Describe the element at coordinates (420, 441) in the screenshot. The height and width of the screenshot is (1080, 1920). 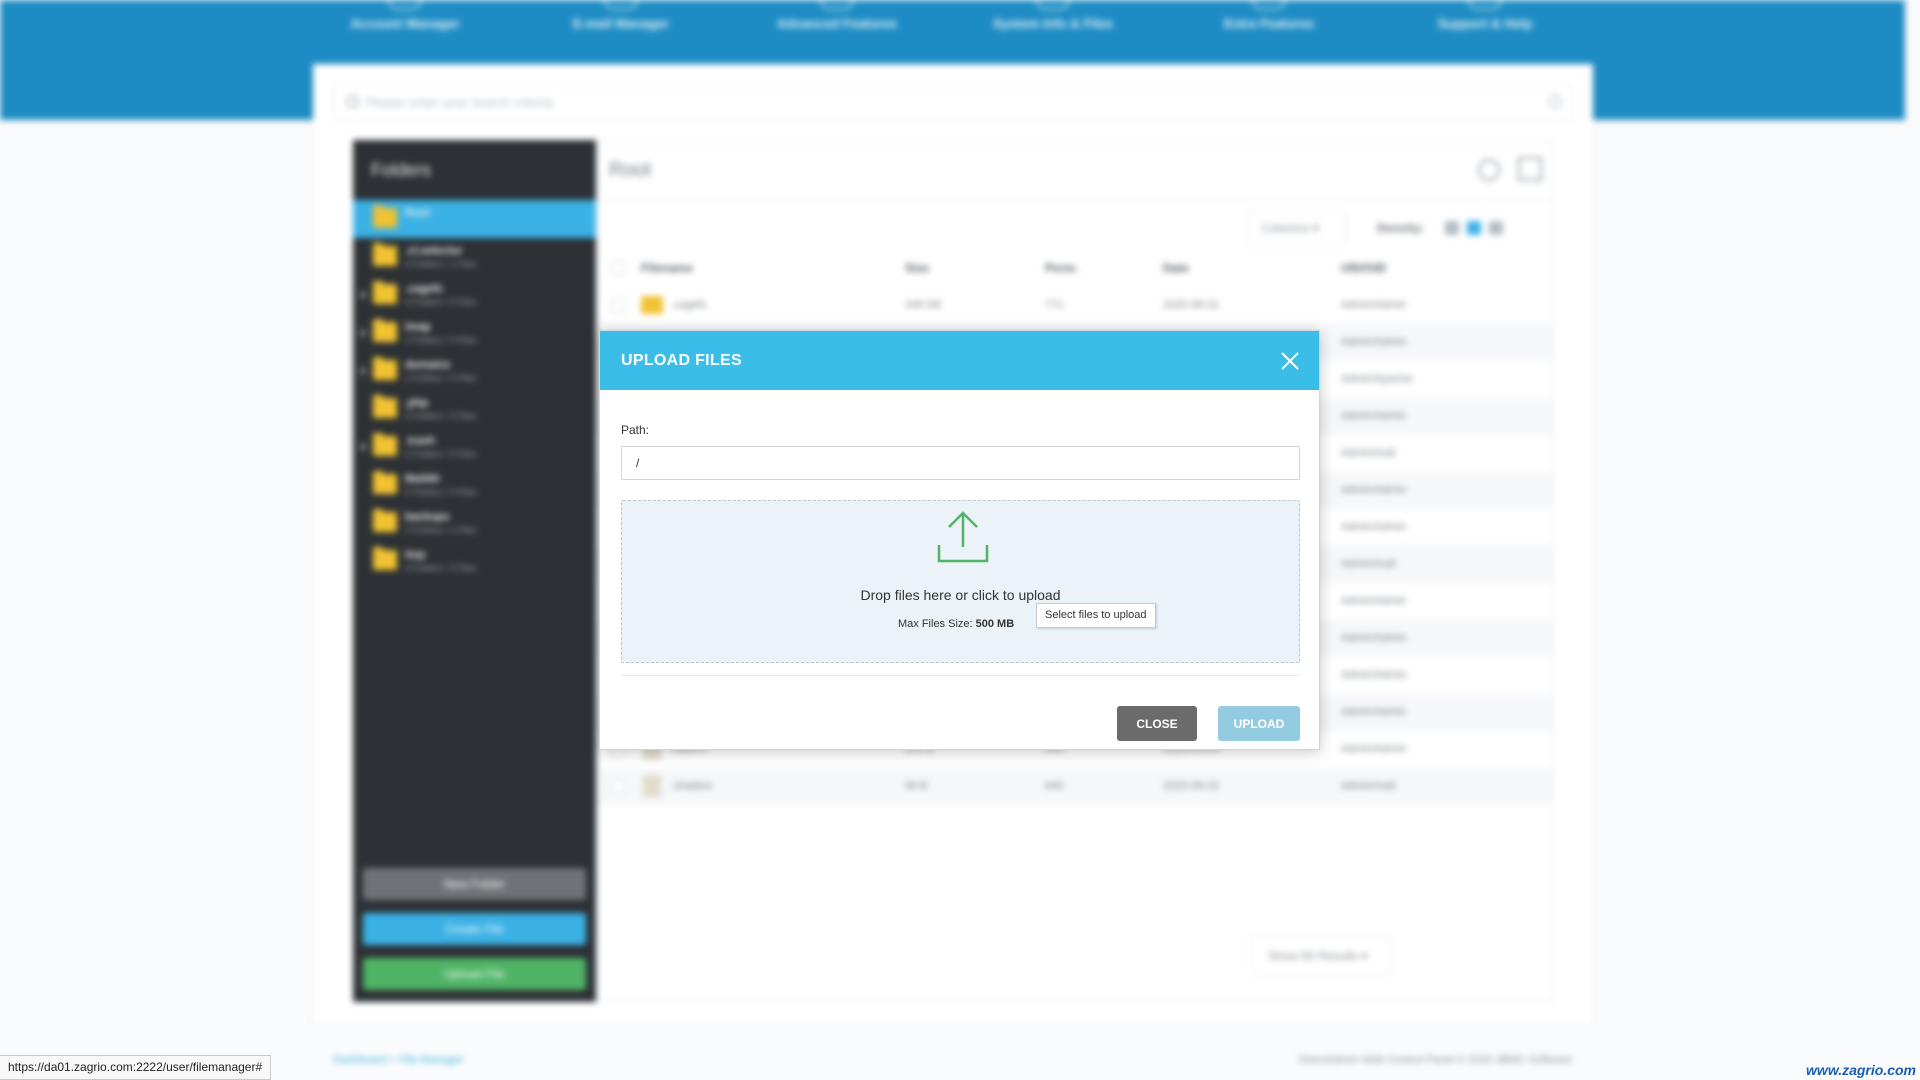
I see `folder-name: .trash` at that location.